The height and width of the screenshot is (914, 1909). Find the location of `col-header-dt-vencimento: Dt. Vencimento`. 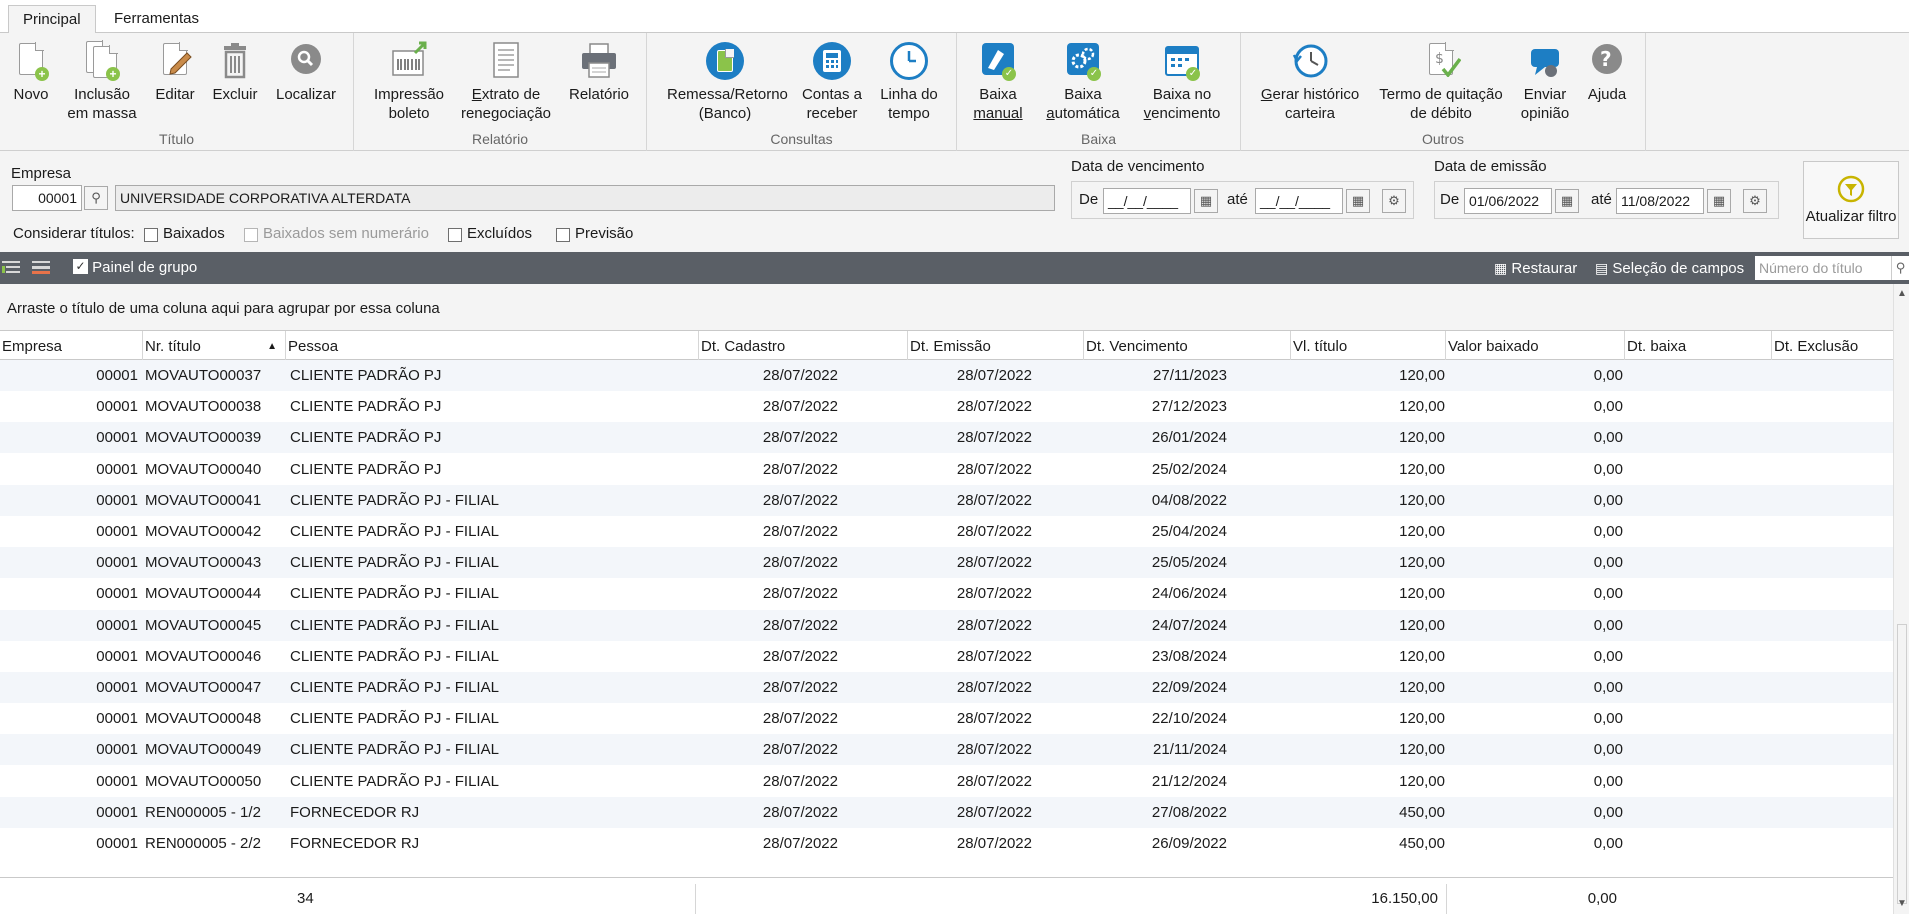

col-header-dt-vencimento: Dt. Vencimento is located at coordinates (1187, 345).